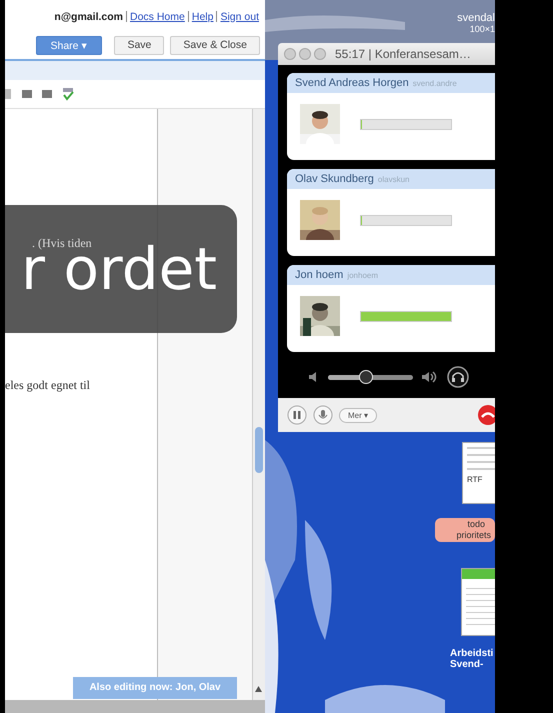 This screenshot has height=713, width=553. What do you see at coordinates (297, 415) in the screenshot?
I see `pause-button` at bounding box center [297, 415].